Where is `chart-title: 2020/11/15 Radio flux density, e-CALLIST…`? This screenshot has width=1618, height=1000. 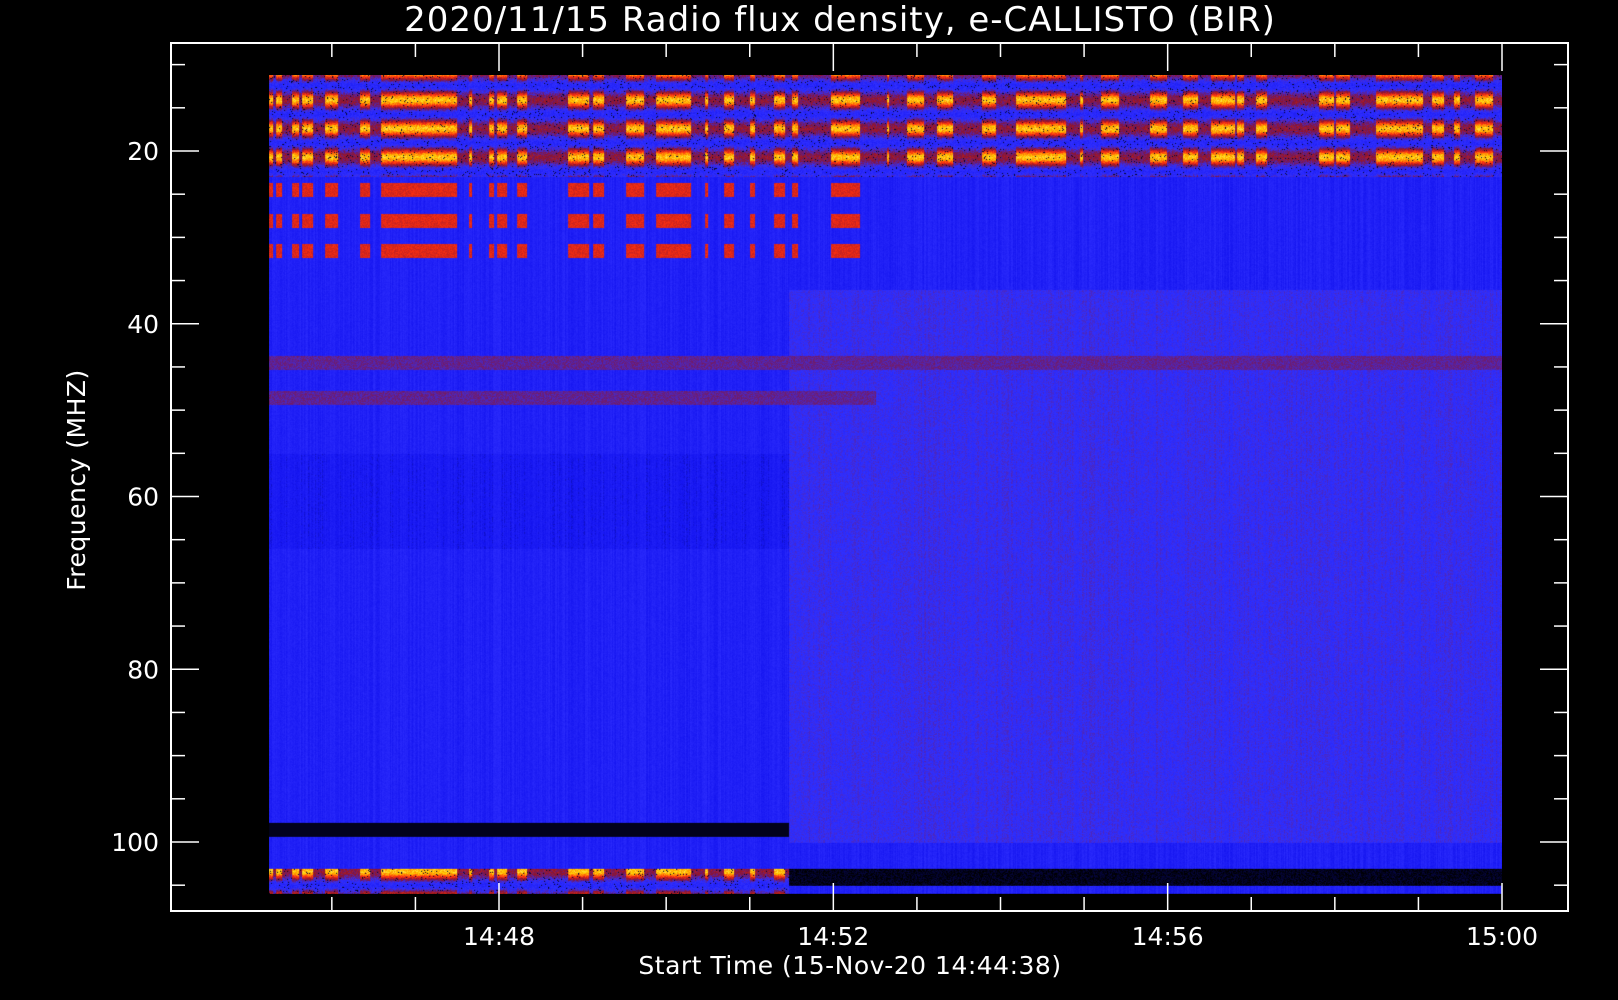 chart-title: 2020/11/15 Radio flux density, e-CALLIST… is located at coordinates (840, 20).